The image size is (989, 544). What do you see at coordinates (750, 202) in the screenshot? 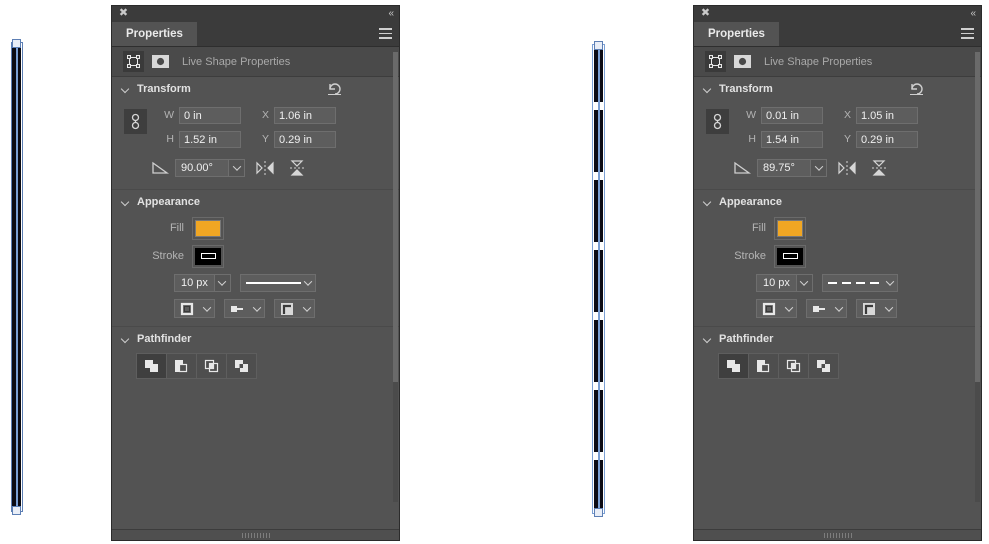
I see `section-title: Appearance` at bounding box center [750, 202].